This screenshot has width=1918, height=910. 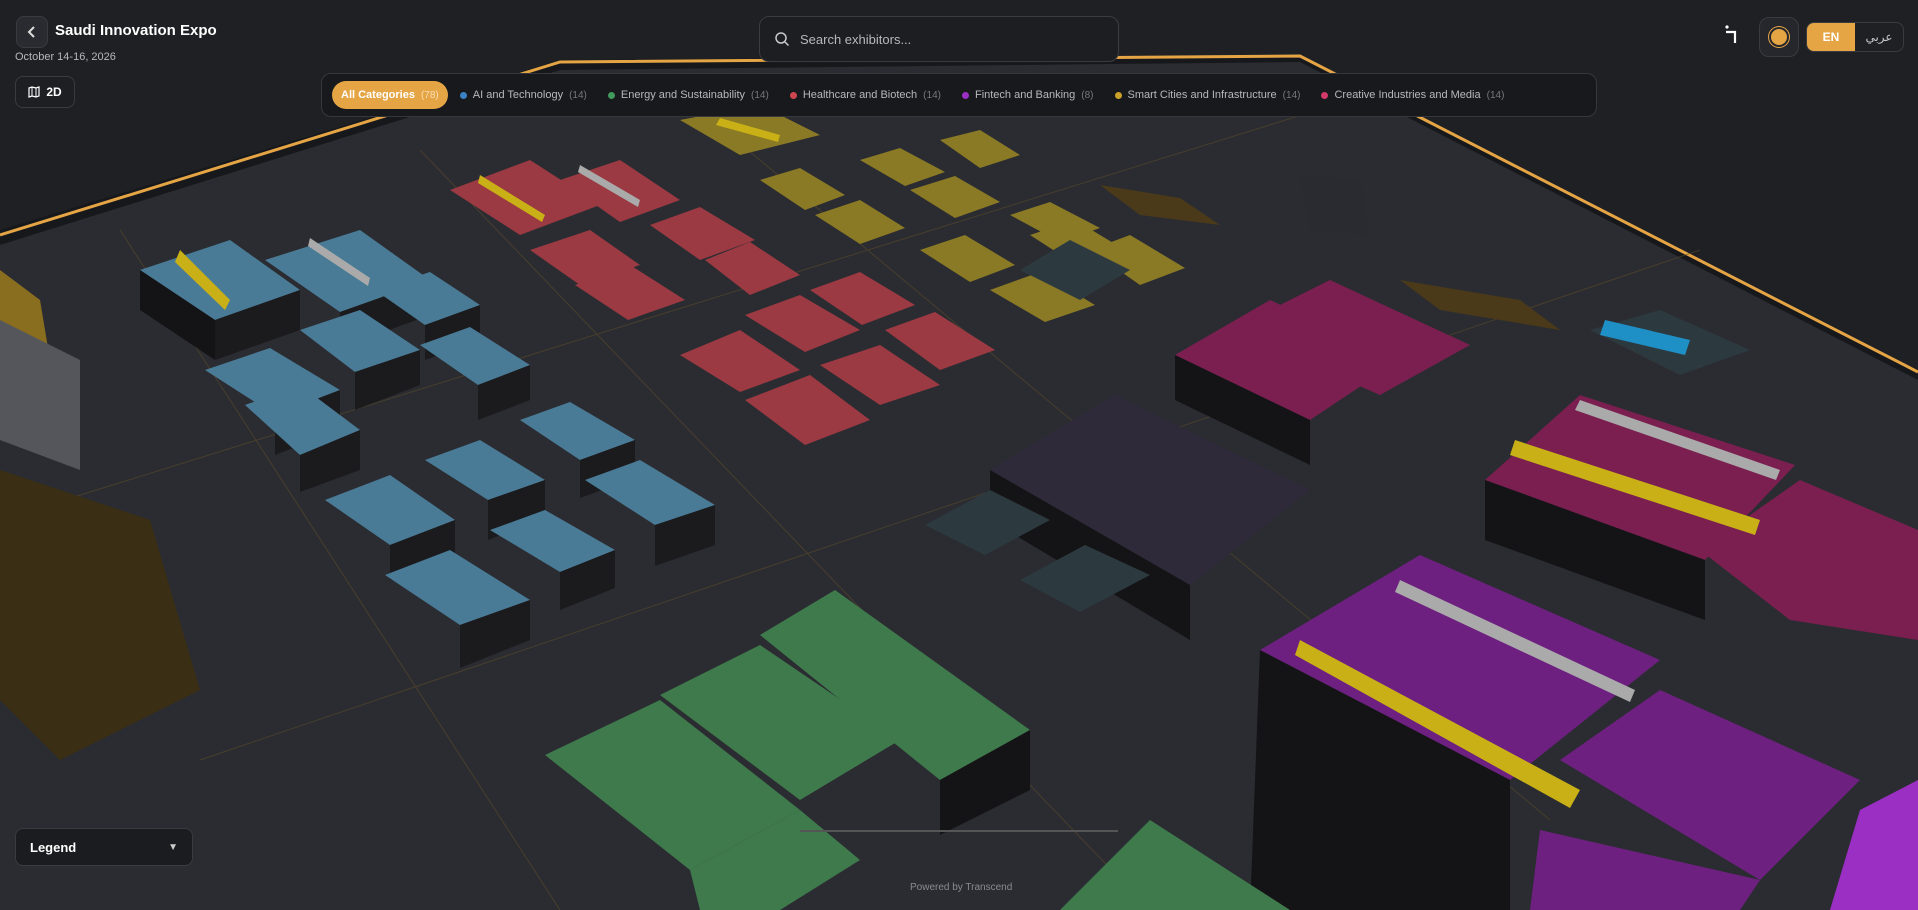 I want to click on filter-chip-energy: Energy and Sustainability (14), so click(x=688, y=95).